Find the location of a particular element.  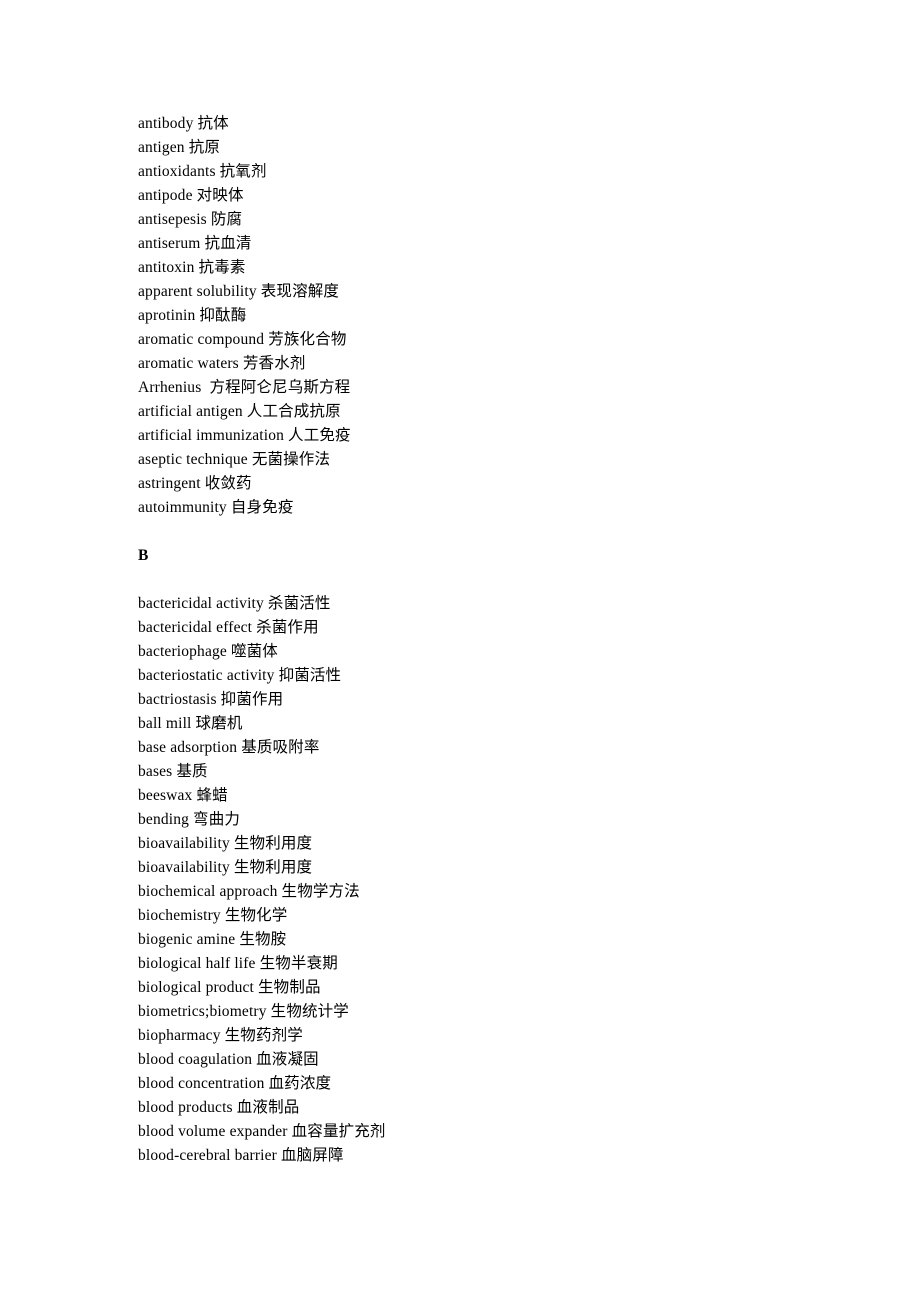

glossary-entry: biopharmacy 生物药剂学 is located at coordinates (220, 1035).